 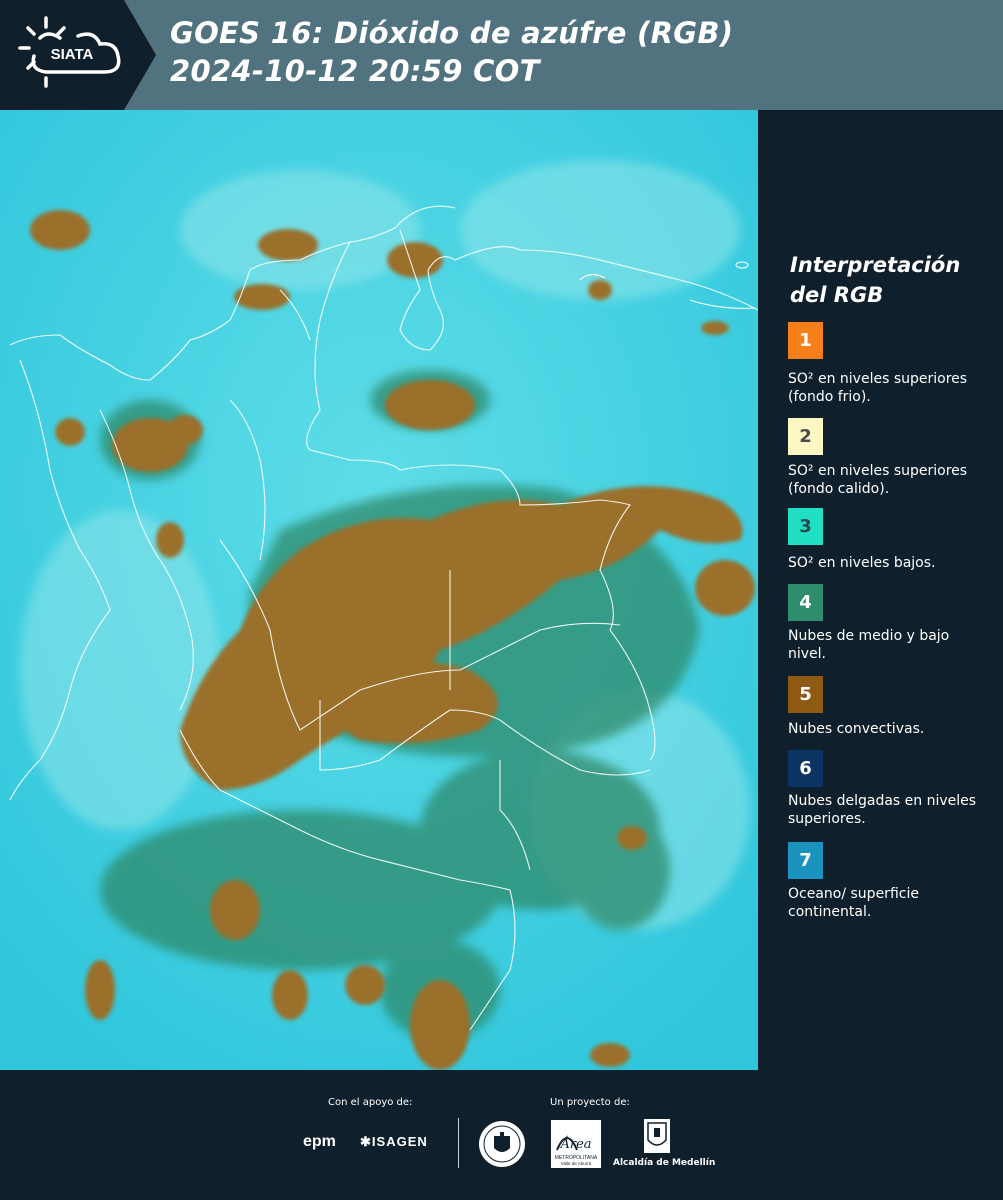 What do you see at coordinates (72, 54) in the screenshot?
I see `svg-text: SIATA` at bounding box center [72, 54].